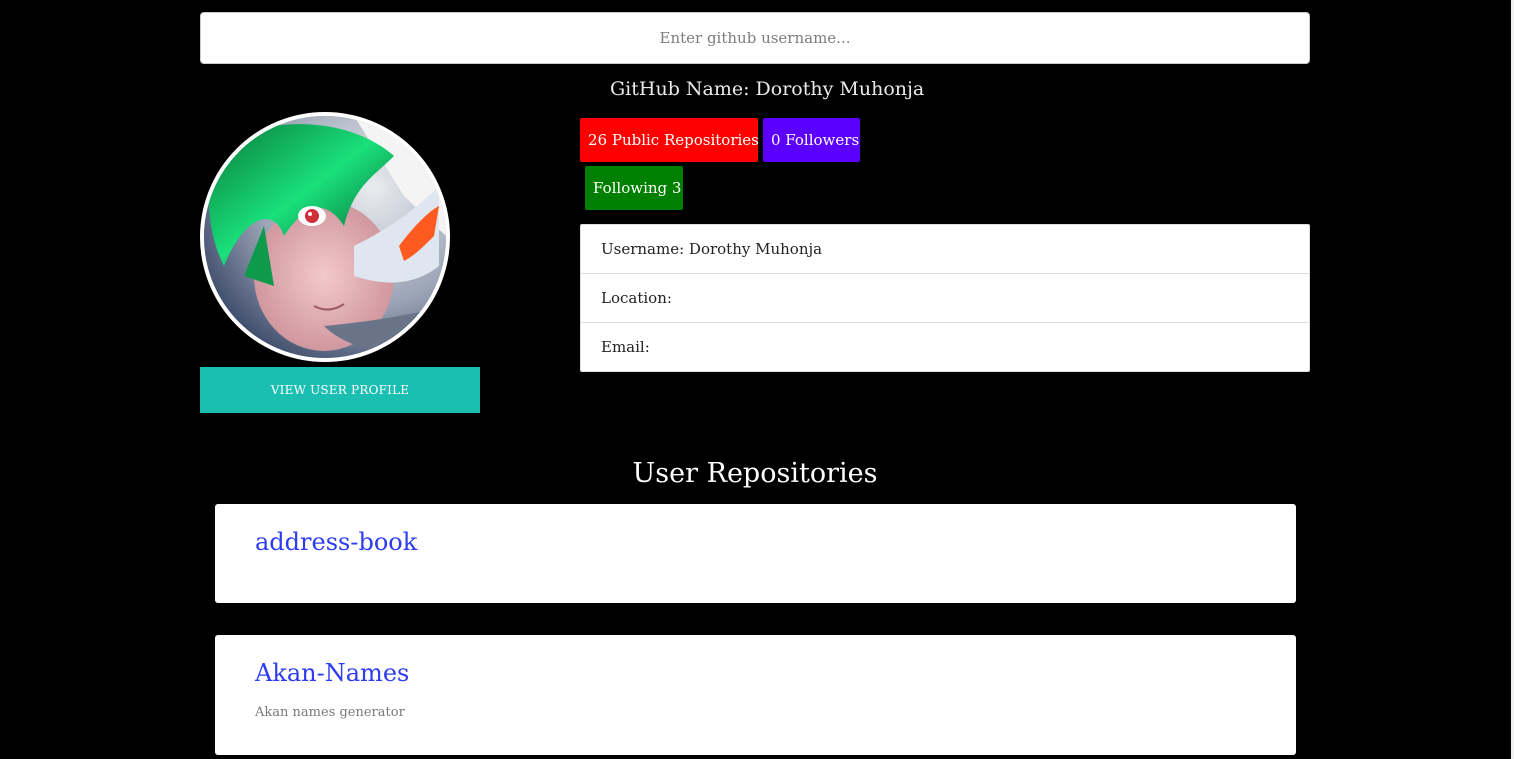  I want to click on avatar, so click(325, 237).